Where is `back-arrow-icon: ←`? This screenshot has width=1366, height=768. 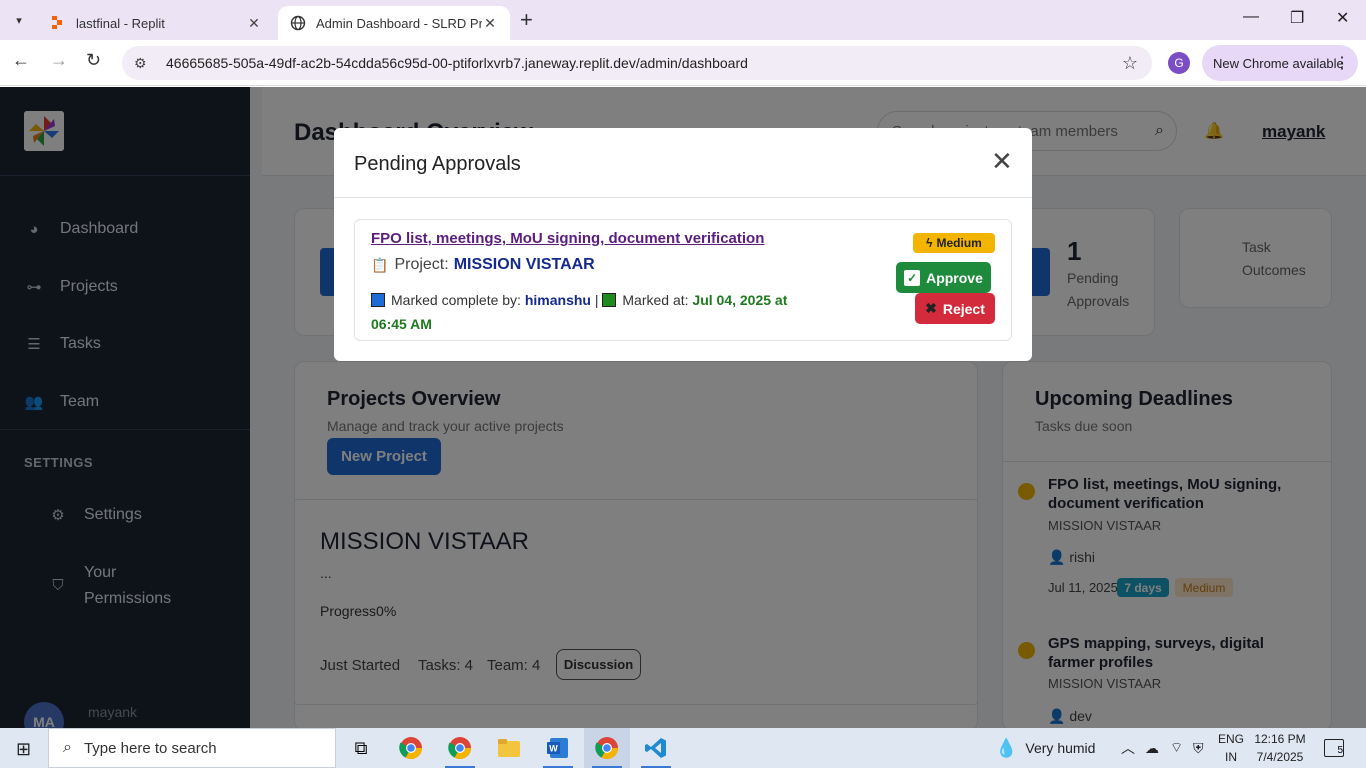 back-arrow-icon: ← is located at coordinates (21, 60).